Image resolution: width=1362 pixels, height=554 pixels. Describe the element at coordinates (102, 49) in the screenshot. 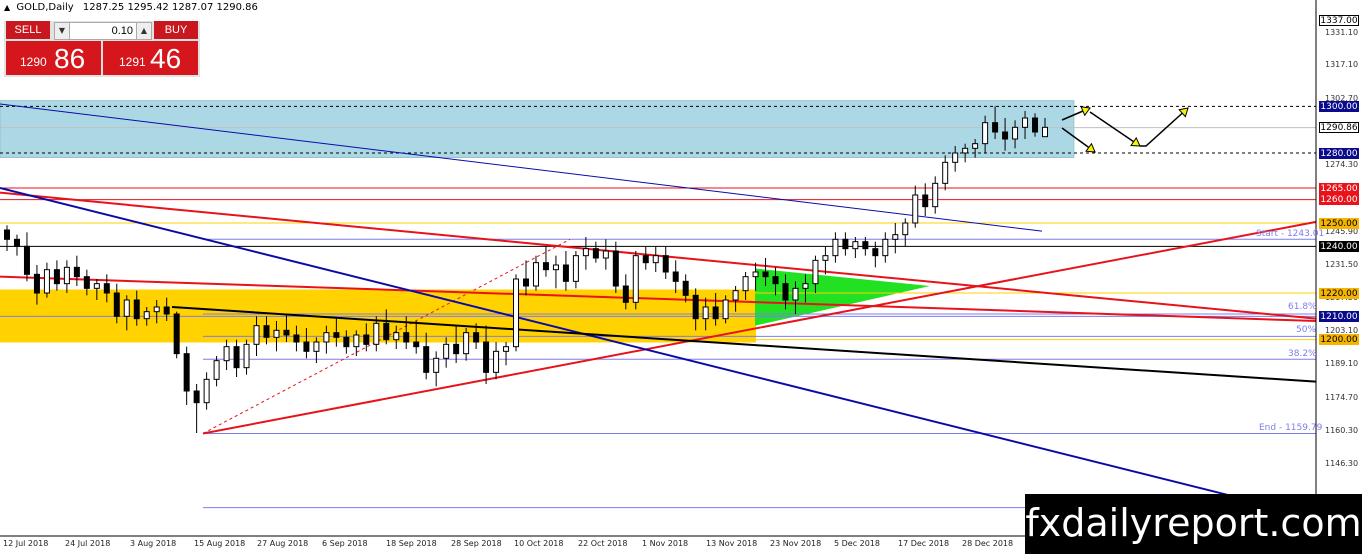

I see `one-click-trading-panel: SELL ▼ 0.10 ▲ BUY 1290 86 1291 46` at that location.